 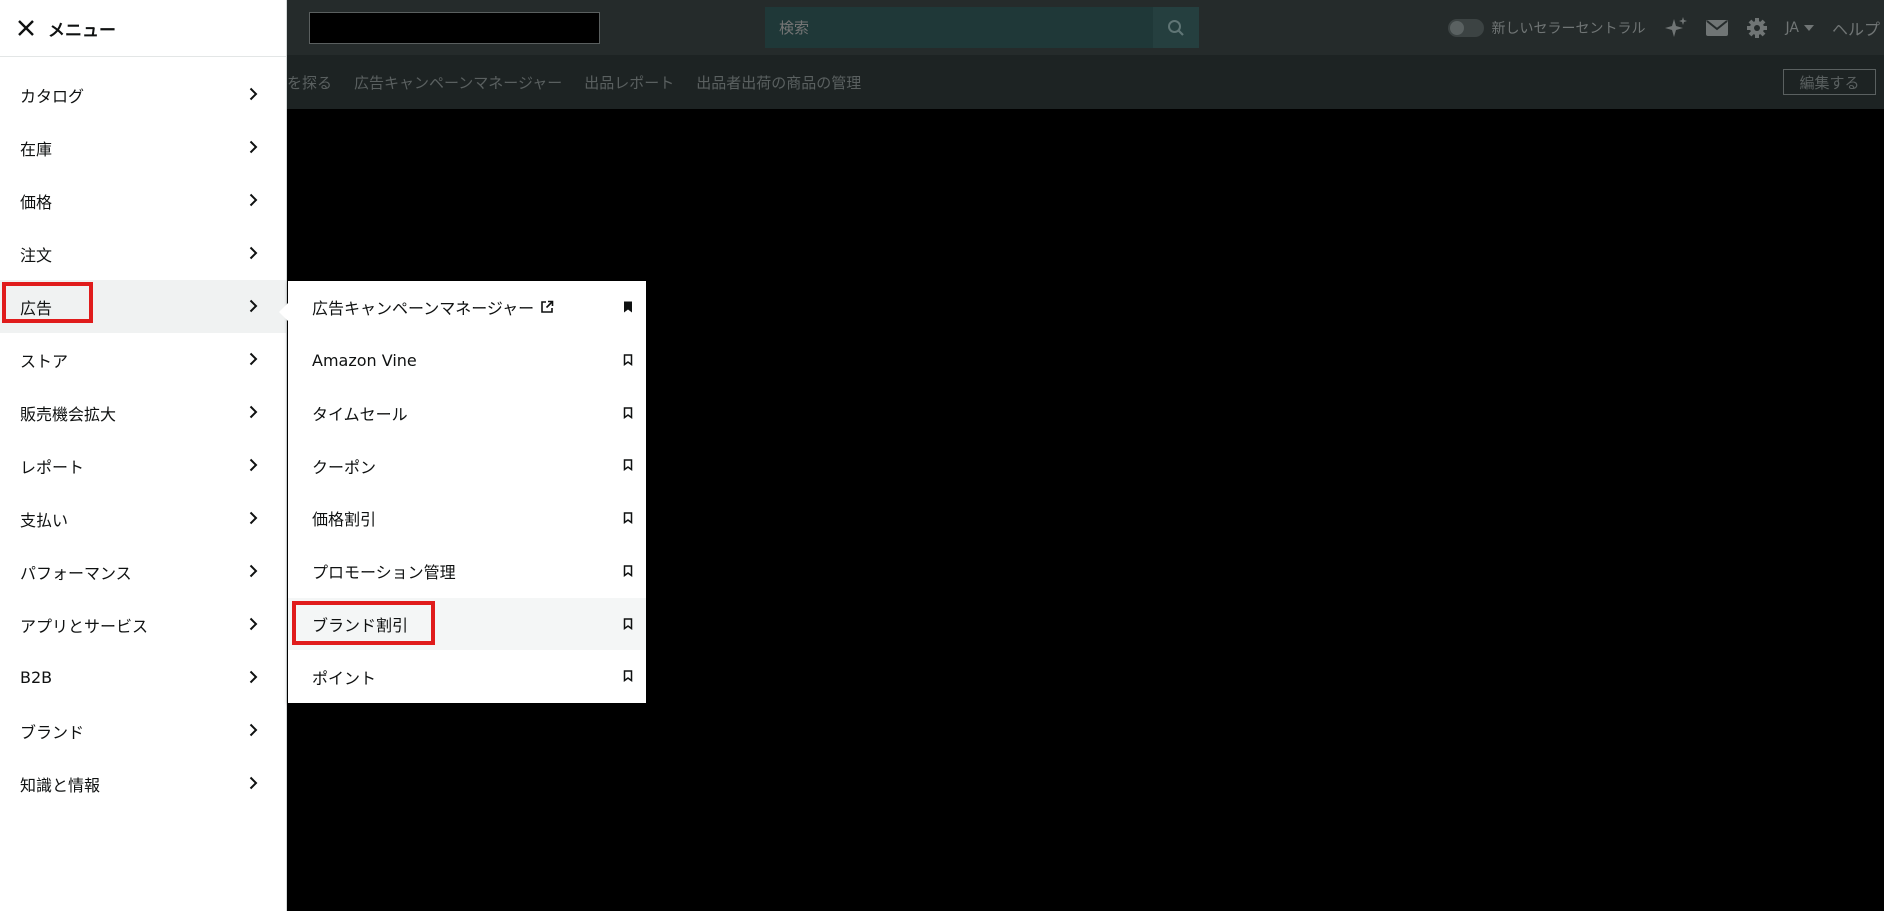 I want to click on menu-item-label: ストア, so click(x=44, y=361).